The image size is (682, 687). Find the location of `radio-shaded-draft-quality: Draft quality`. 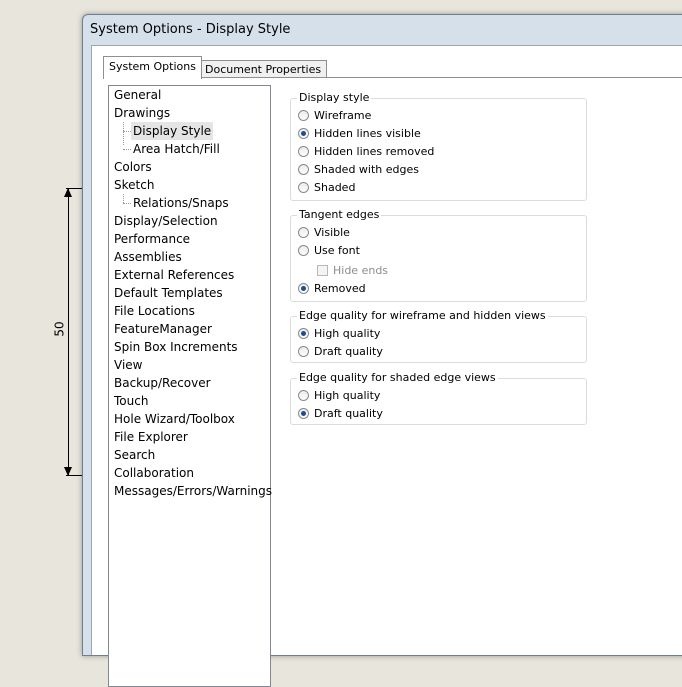

radio-shaded-draft-quality: Draft quality is located at coordinates (340, 414).